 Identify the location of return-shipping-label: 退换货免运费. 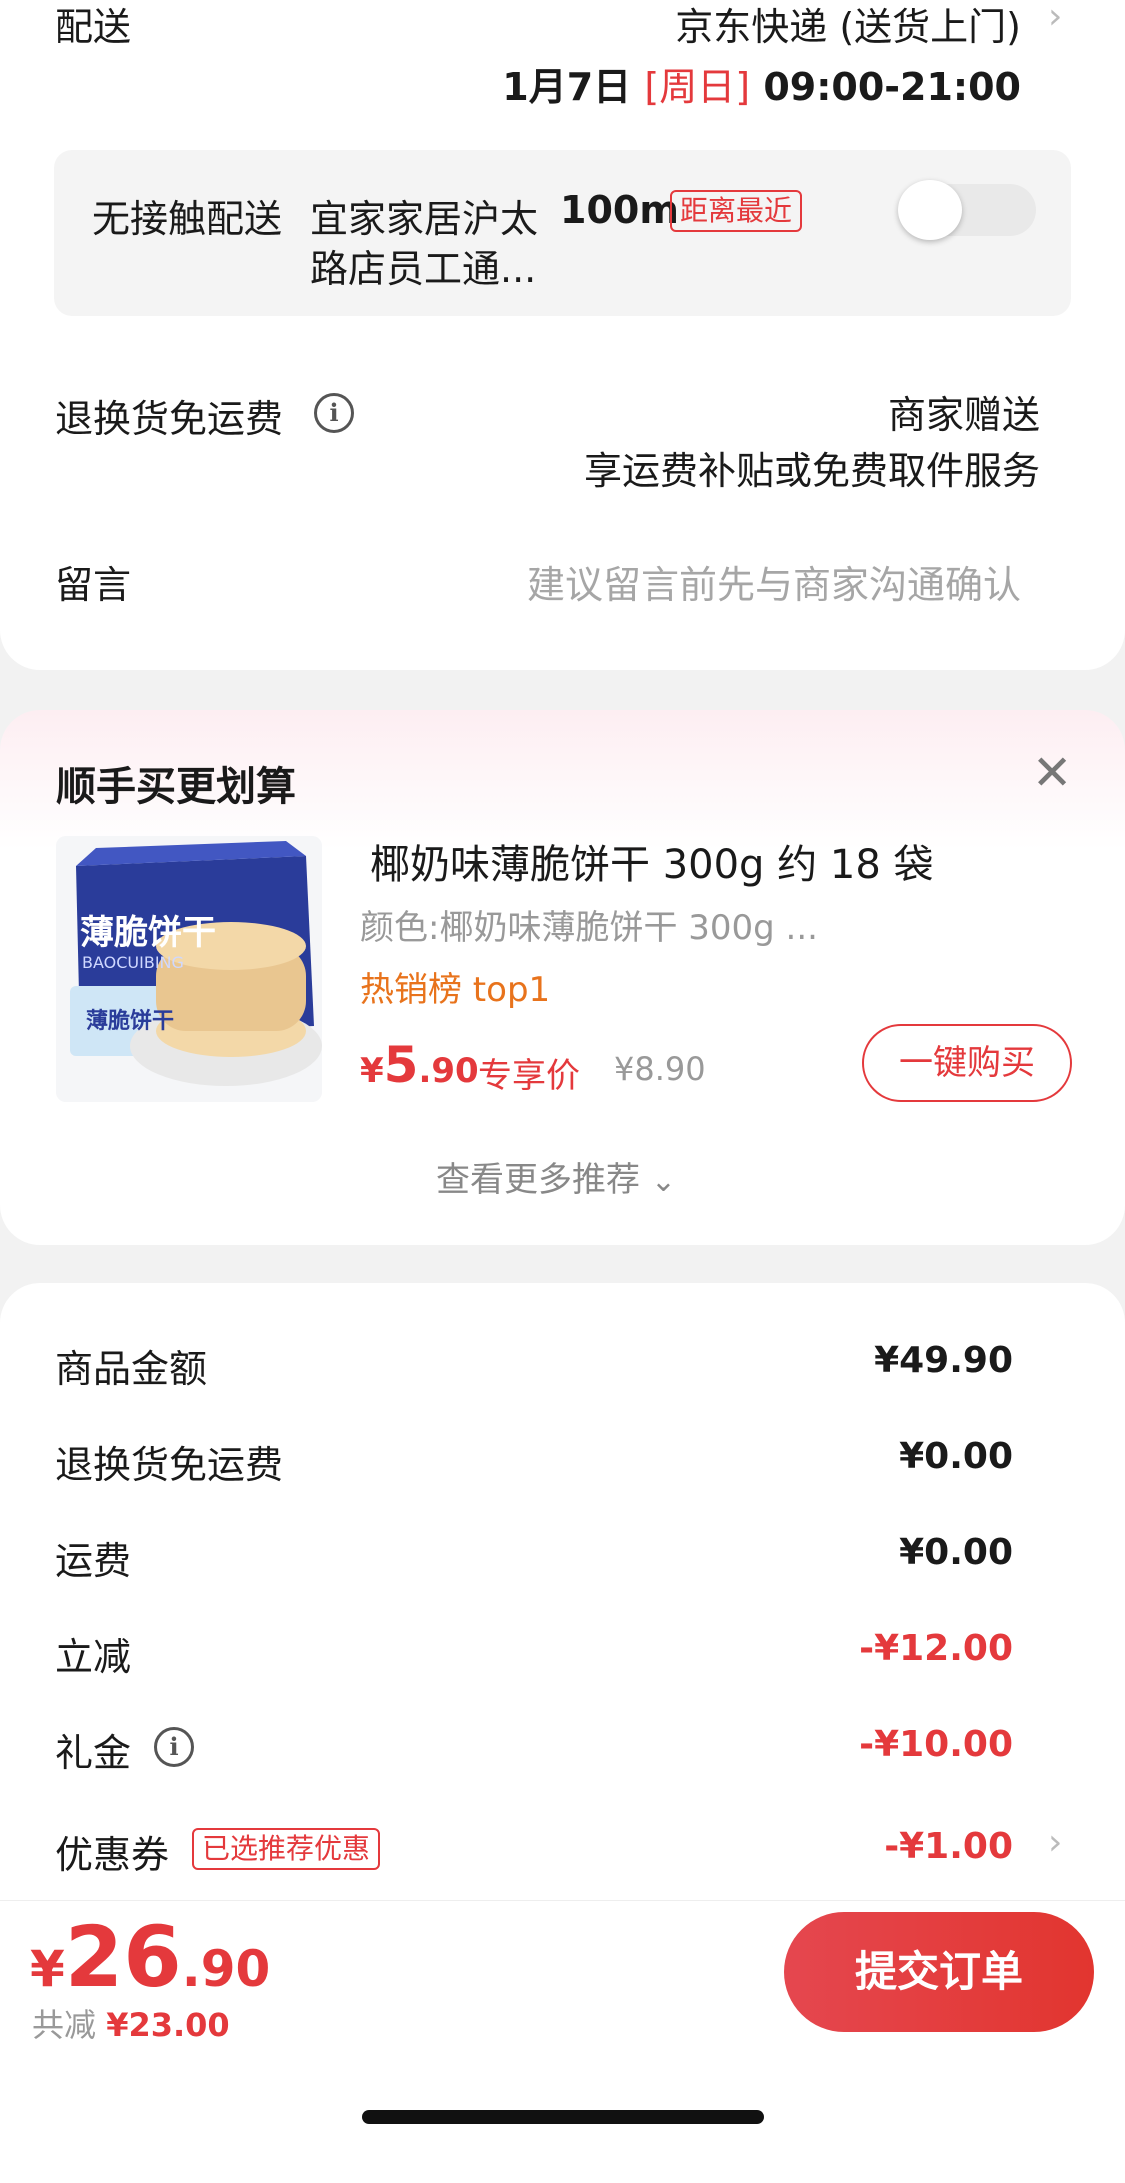
(169, 419).